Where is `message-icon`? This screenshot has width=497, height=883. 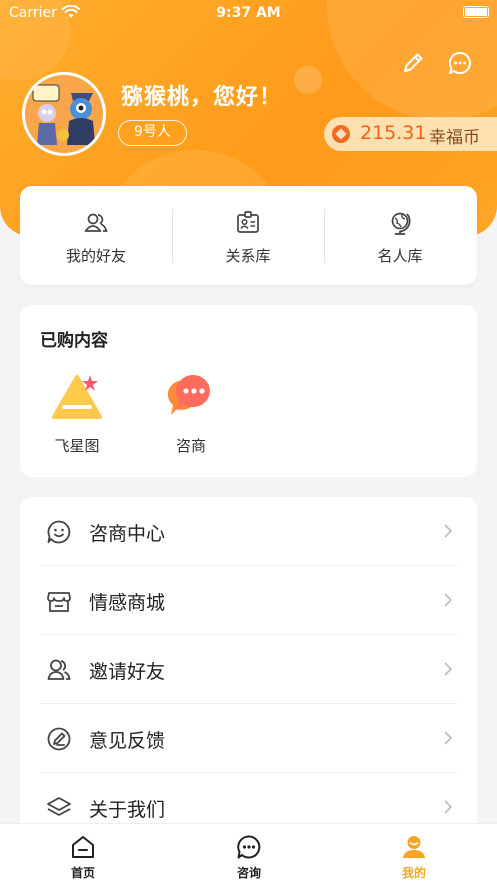 message-icon is located at coordinates (460, 63).